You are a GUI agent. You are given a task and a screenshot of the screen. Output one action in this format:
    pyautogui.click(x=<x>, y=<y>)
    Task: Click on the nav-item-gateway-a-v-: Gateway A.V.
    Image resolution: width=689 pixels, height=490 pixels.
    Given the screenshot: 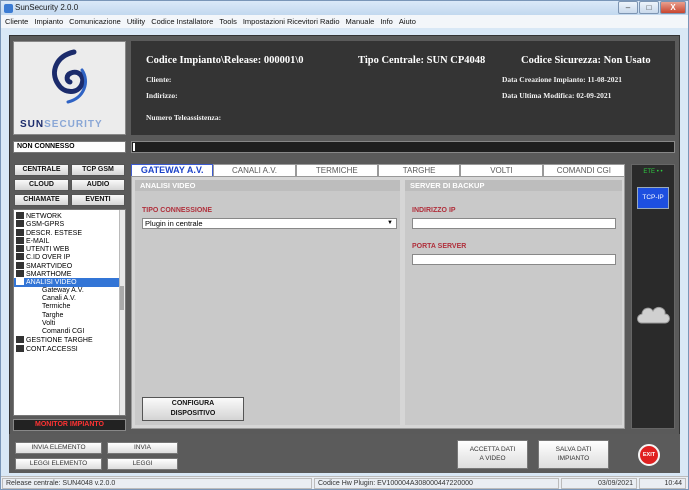 What is the action you would take?
    pyautogui.click(x=69, y=291)
    